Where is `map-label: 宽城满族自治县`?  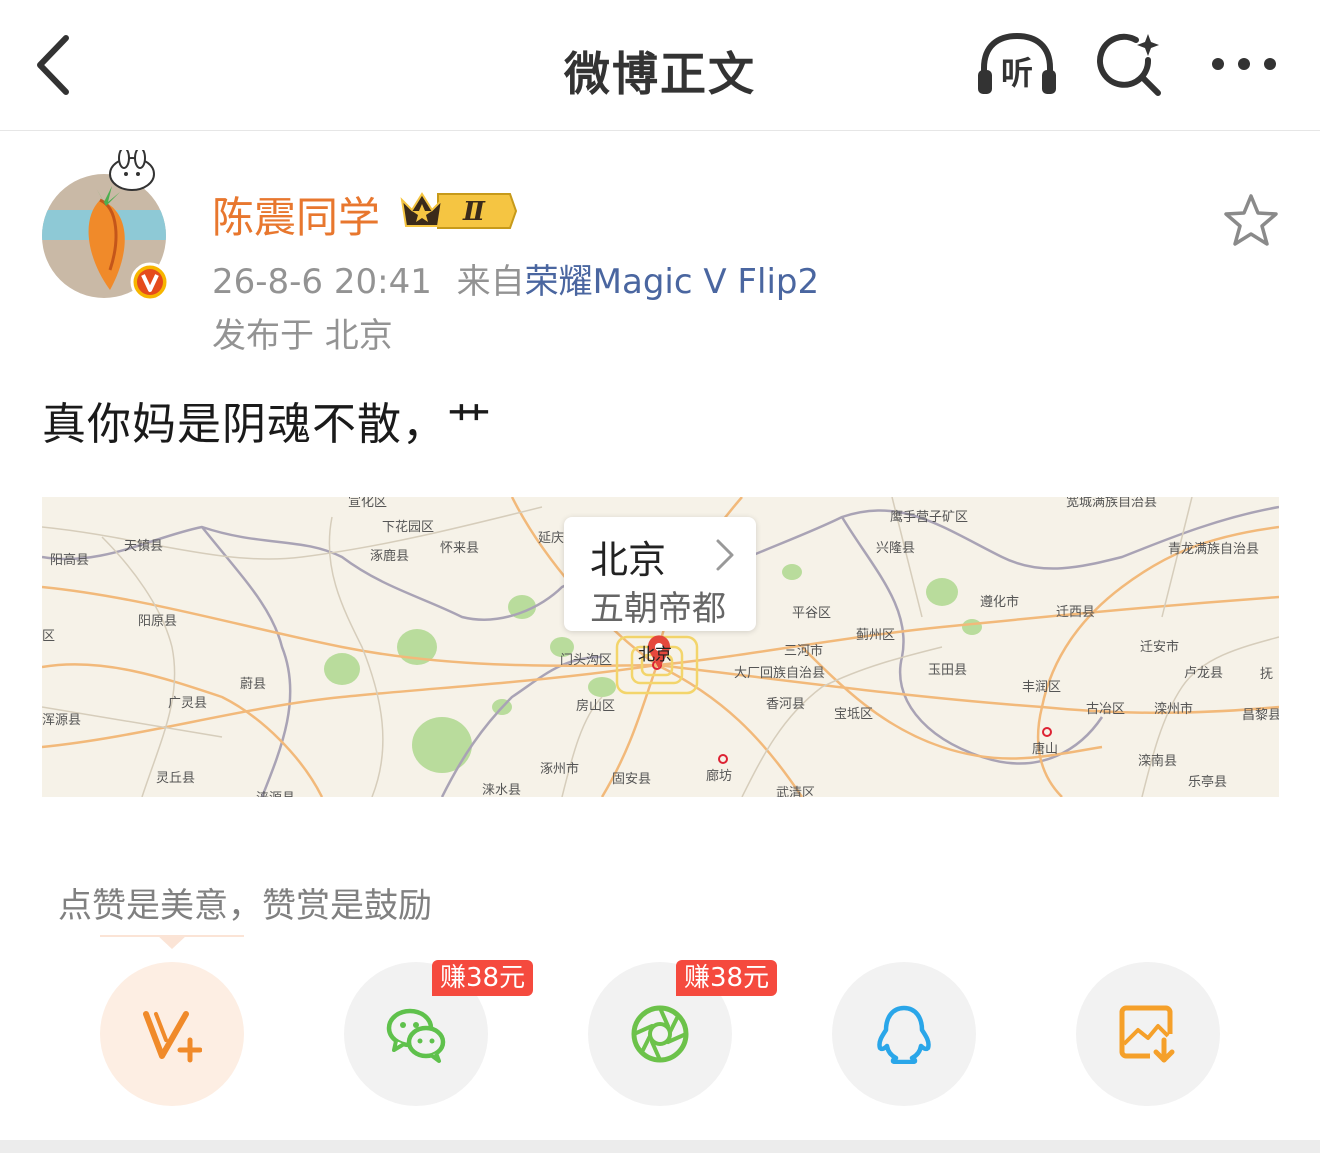 map-label: 宽城满族自治县 is located at coordinates (1112, 503).